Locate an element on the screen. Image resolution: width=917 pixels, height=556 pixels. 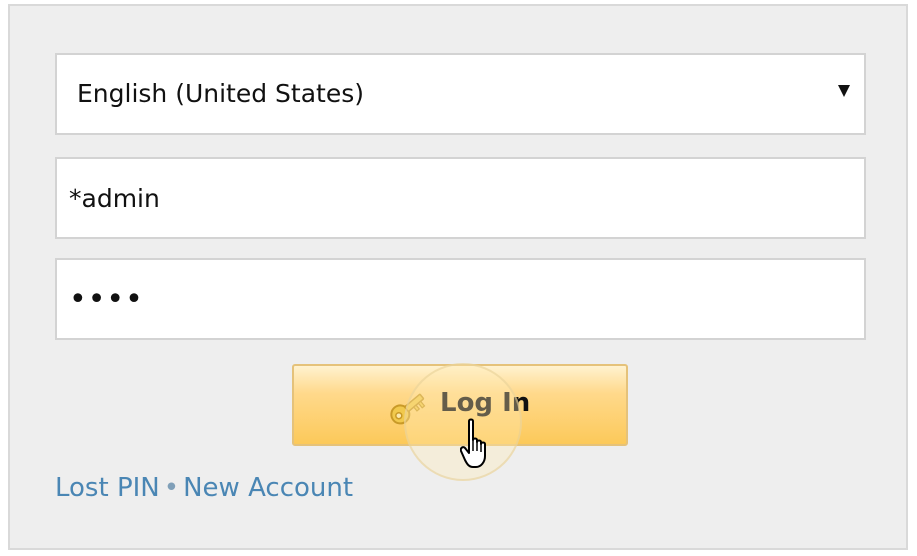
language-select-value: English (United States) is located at coordinates (221, 93).